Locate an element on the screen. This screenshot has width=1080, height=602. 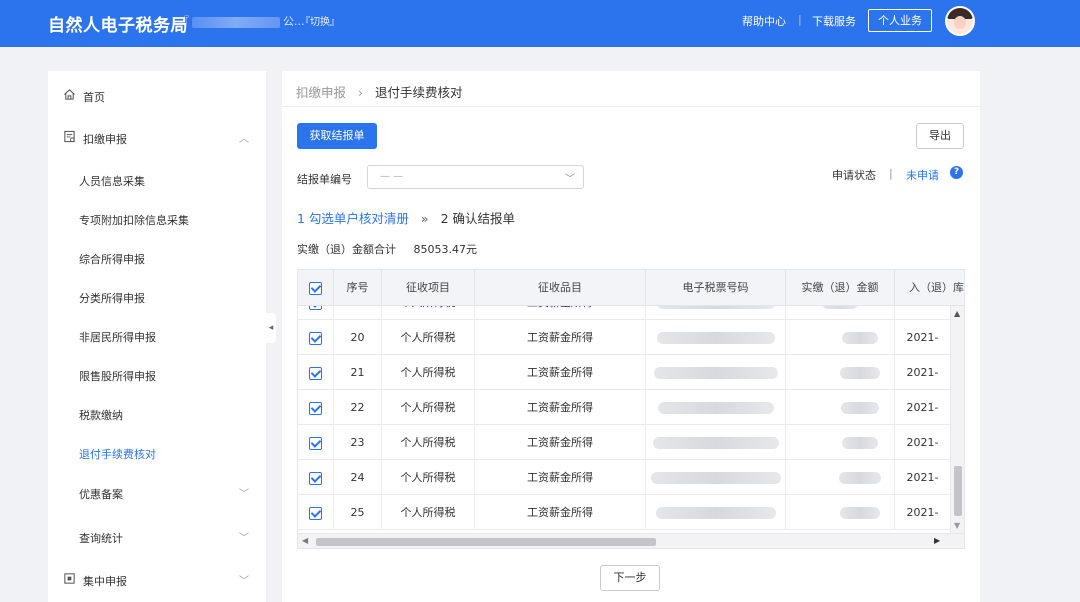
table-row: 24 个人所得税 工资薪金所得 2021- is located at coordinates (624, 477).